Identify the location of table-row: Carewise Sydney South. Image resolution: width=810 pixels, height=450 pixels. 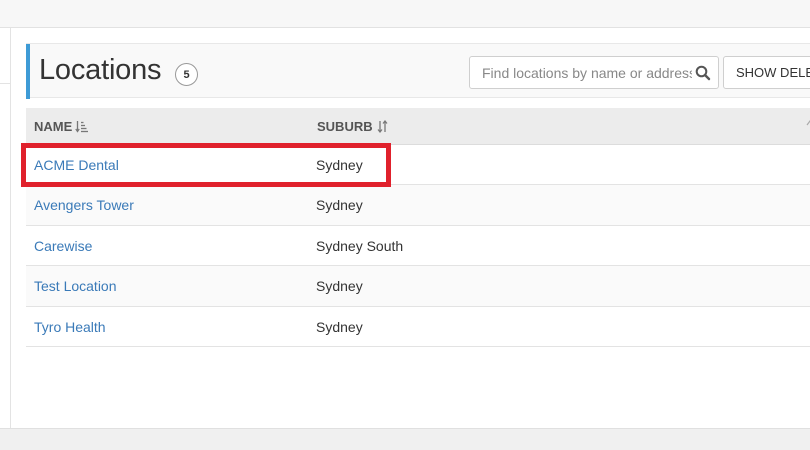
(418, 246).